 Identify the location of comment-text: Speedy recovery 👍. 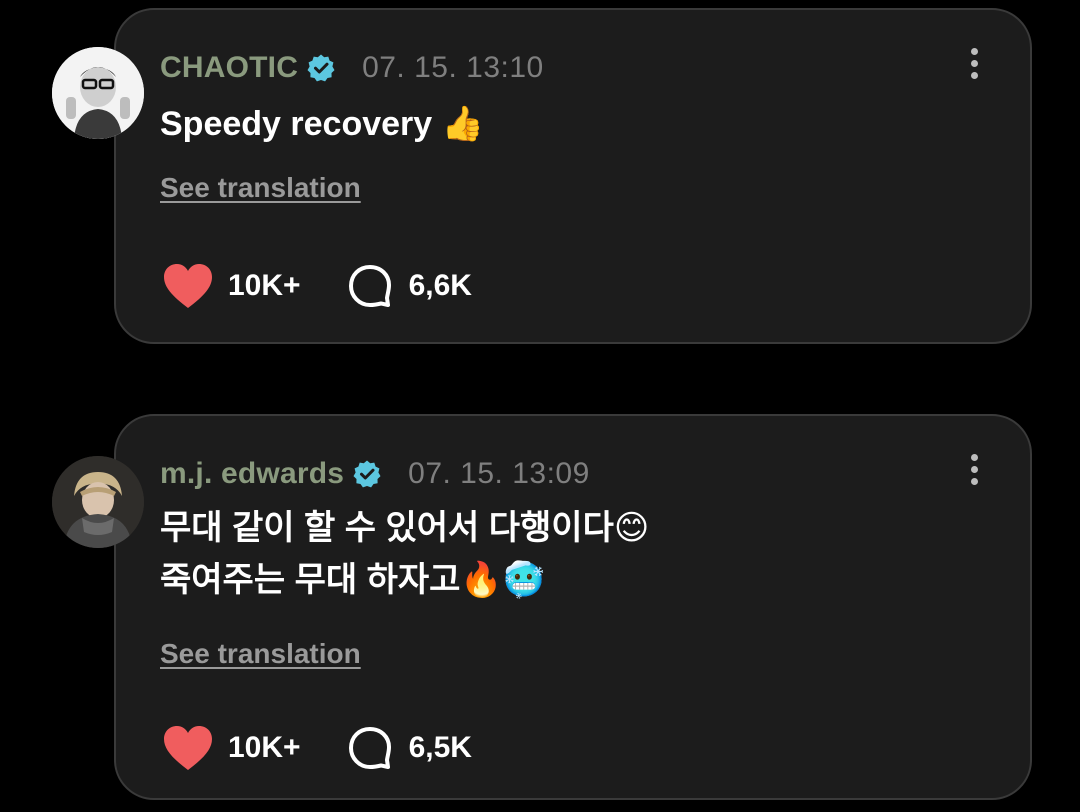
(322, 124).